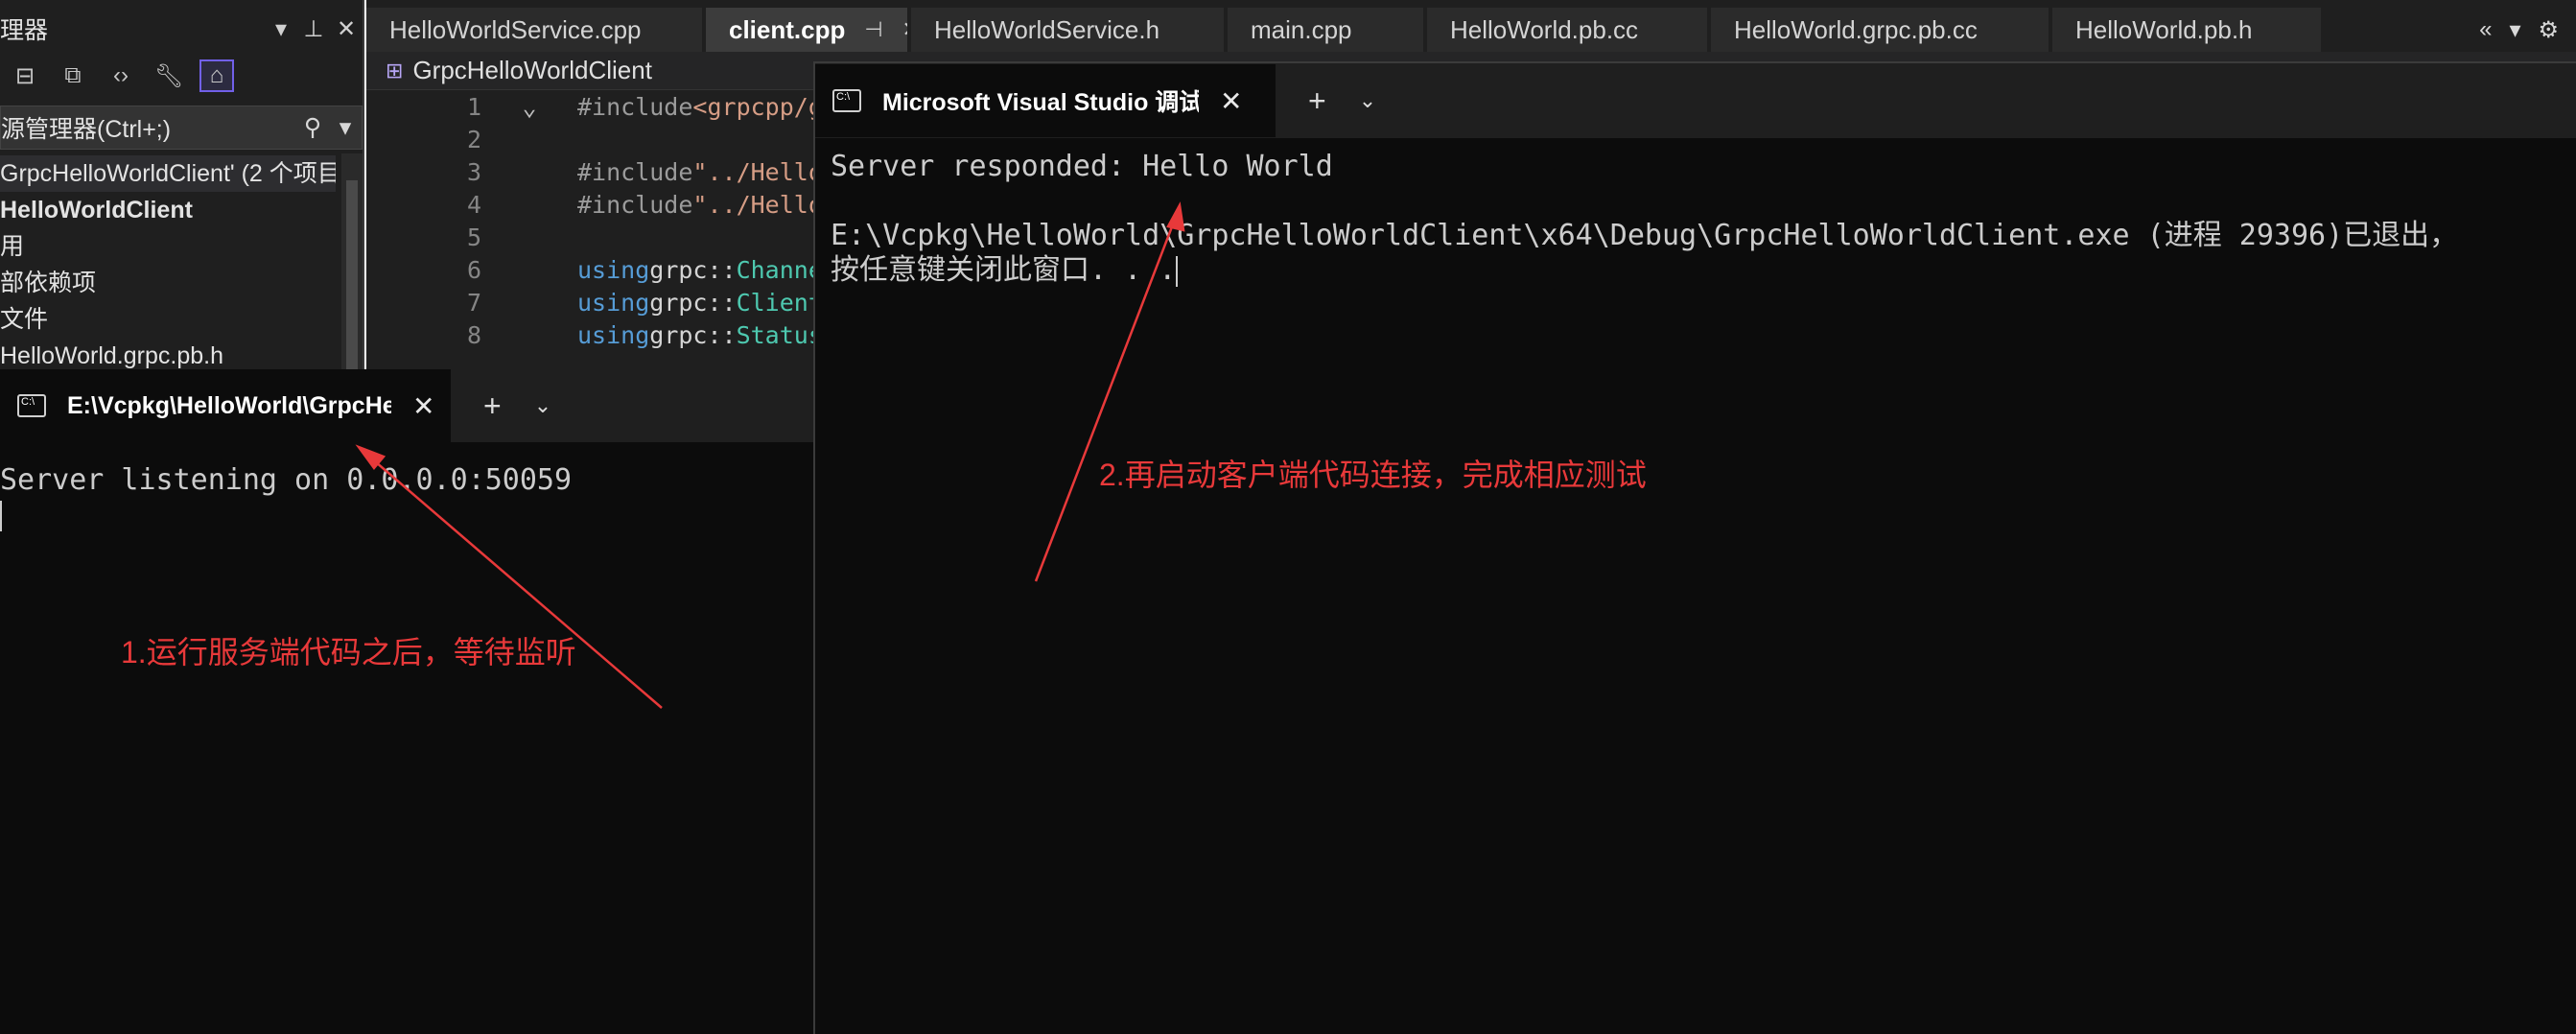  What do you see at coordinates (348, 652) in the screenshot?
I see `annotation-note-1: 1.运行服务端代码之后，等待监听` at bounding box center [348, 652].